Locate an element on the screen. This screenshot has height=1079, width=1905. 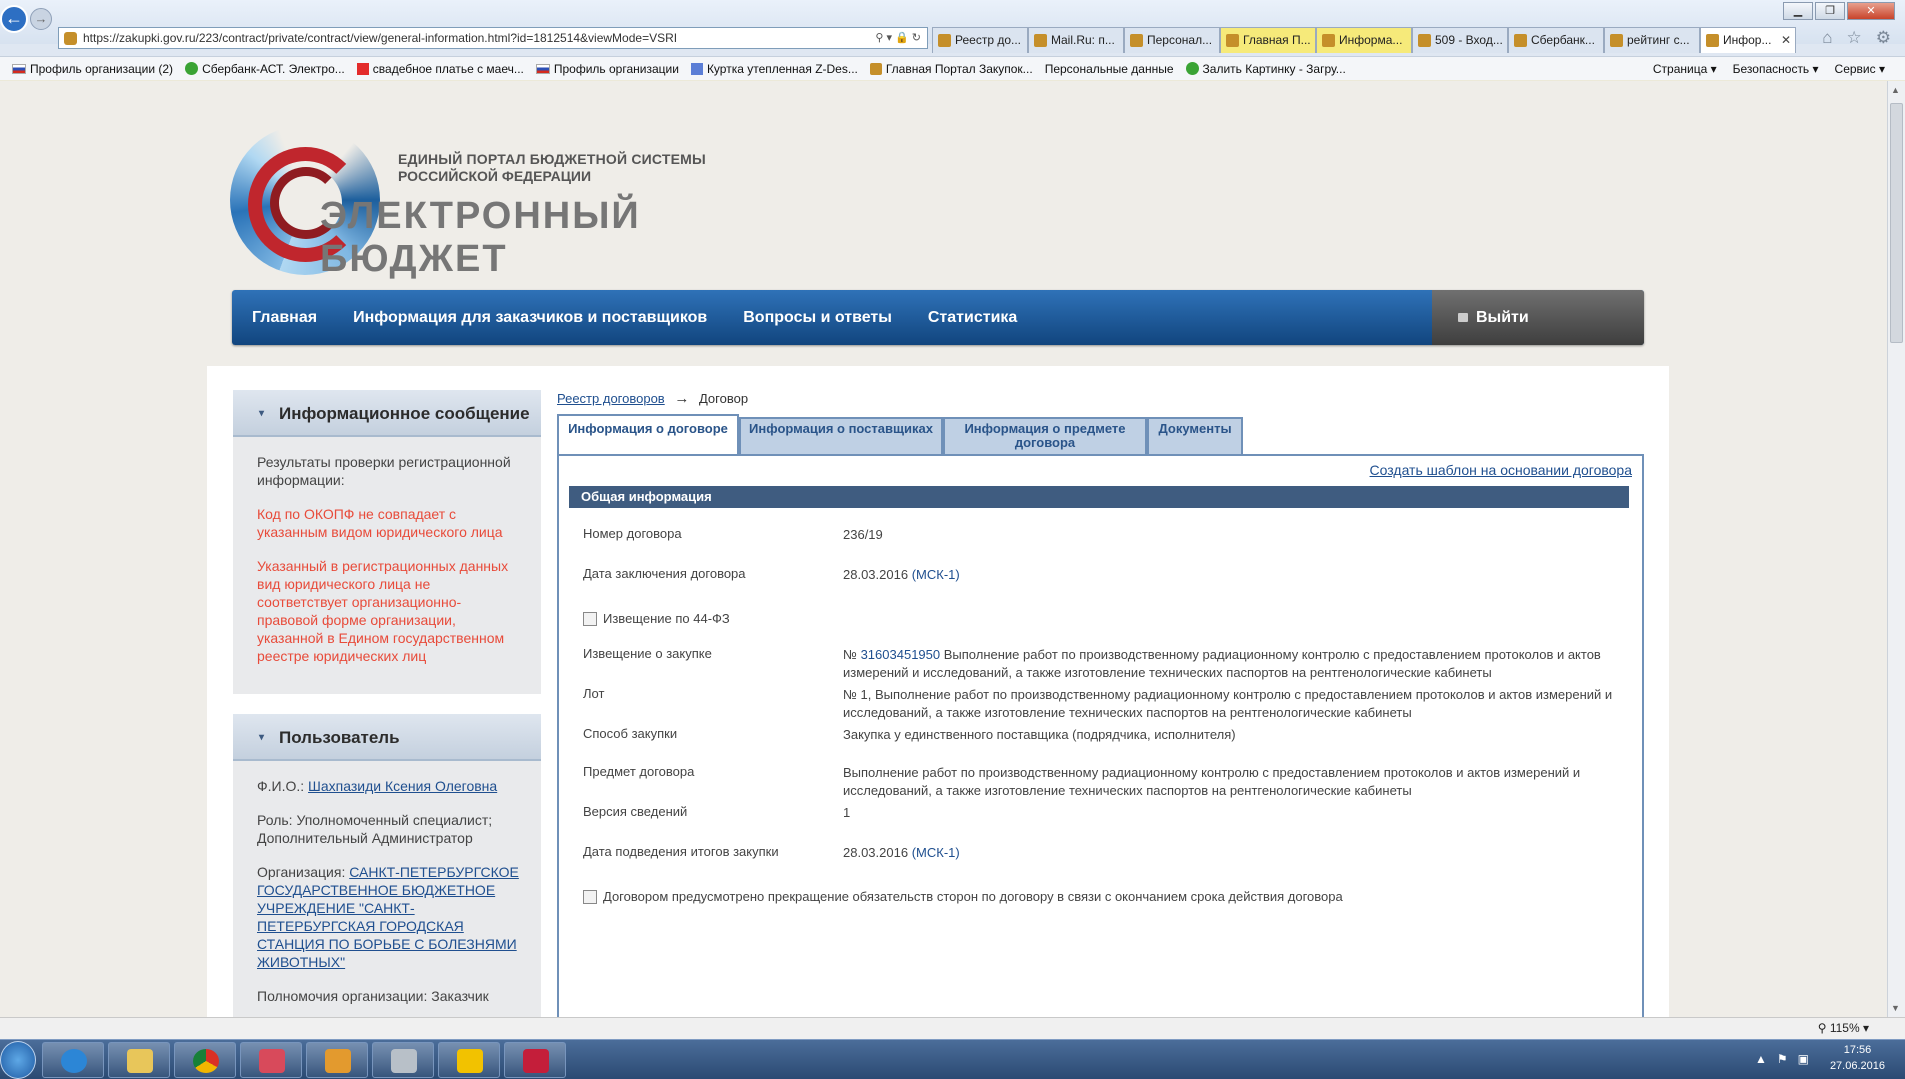
close-tab-icon: ✕ is located at coordinates (1786, 40).